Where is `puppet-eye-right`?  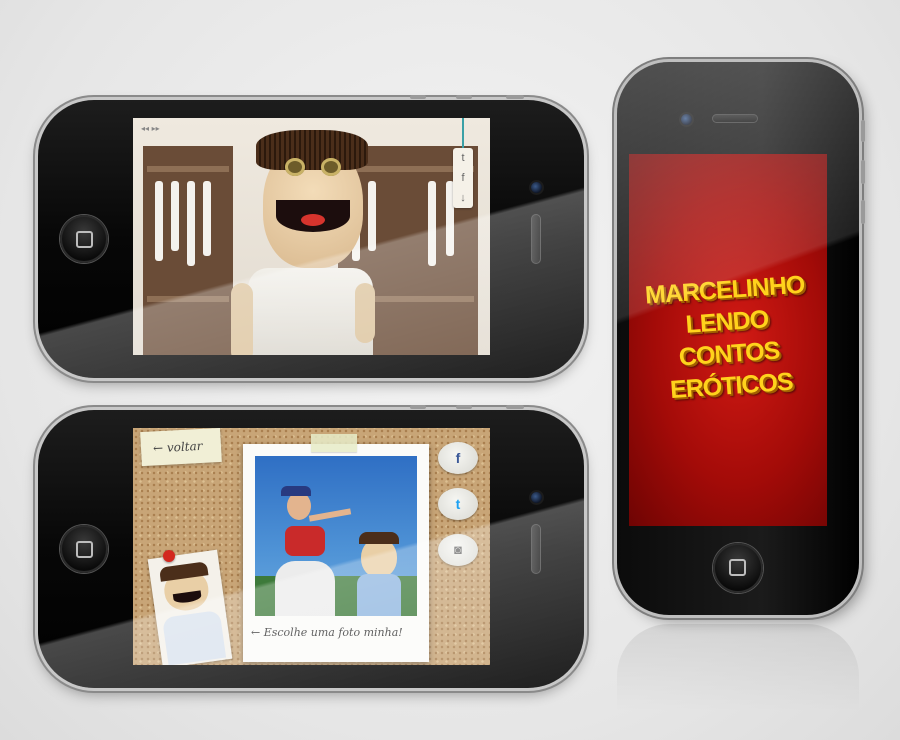 puppet-eye-right is located at coordinates (331, 167).